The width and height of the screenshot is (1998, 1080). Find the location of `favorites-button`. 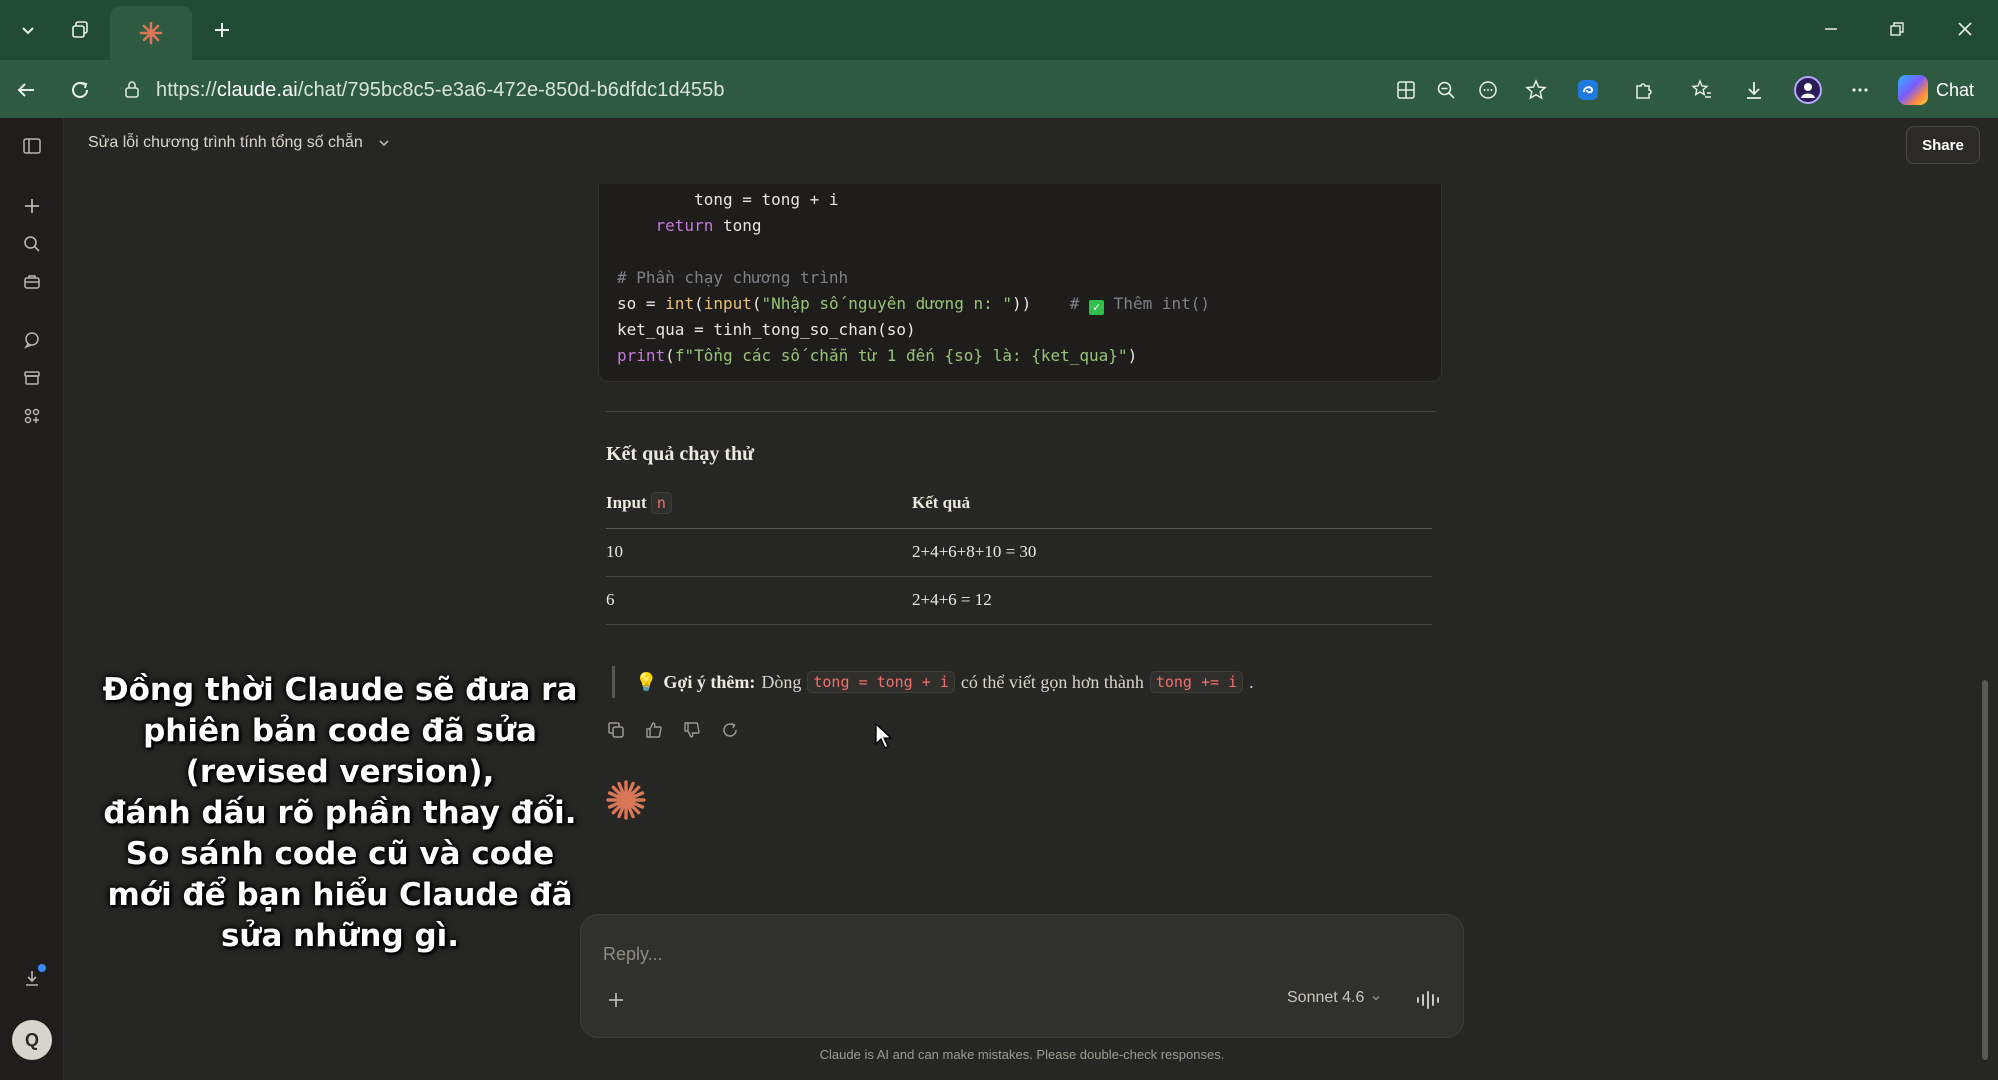

favorites-button is located at coordinates (1702, 90).